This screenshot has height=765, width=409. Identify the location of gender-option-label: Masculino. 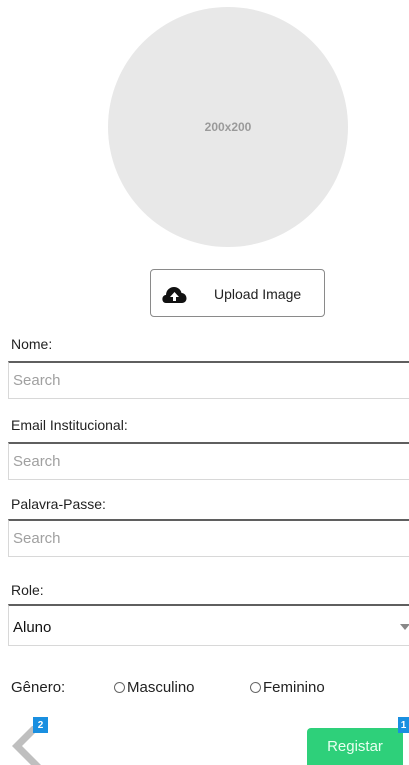
(161, 687).